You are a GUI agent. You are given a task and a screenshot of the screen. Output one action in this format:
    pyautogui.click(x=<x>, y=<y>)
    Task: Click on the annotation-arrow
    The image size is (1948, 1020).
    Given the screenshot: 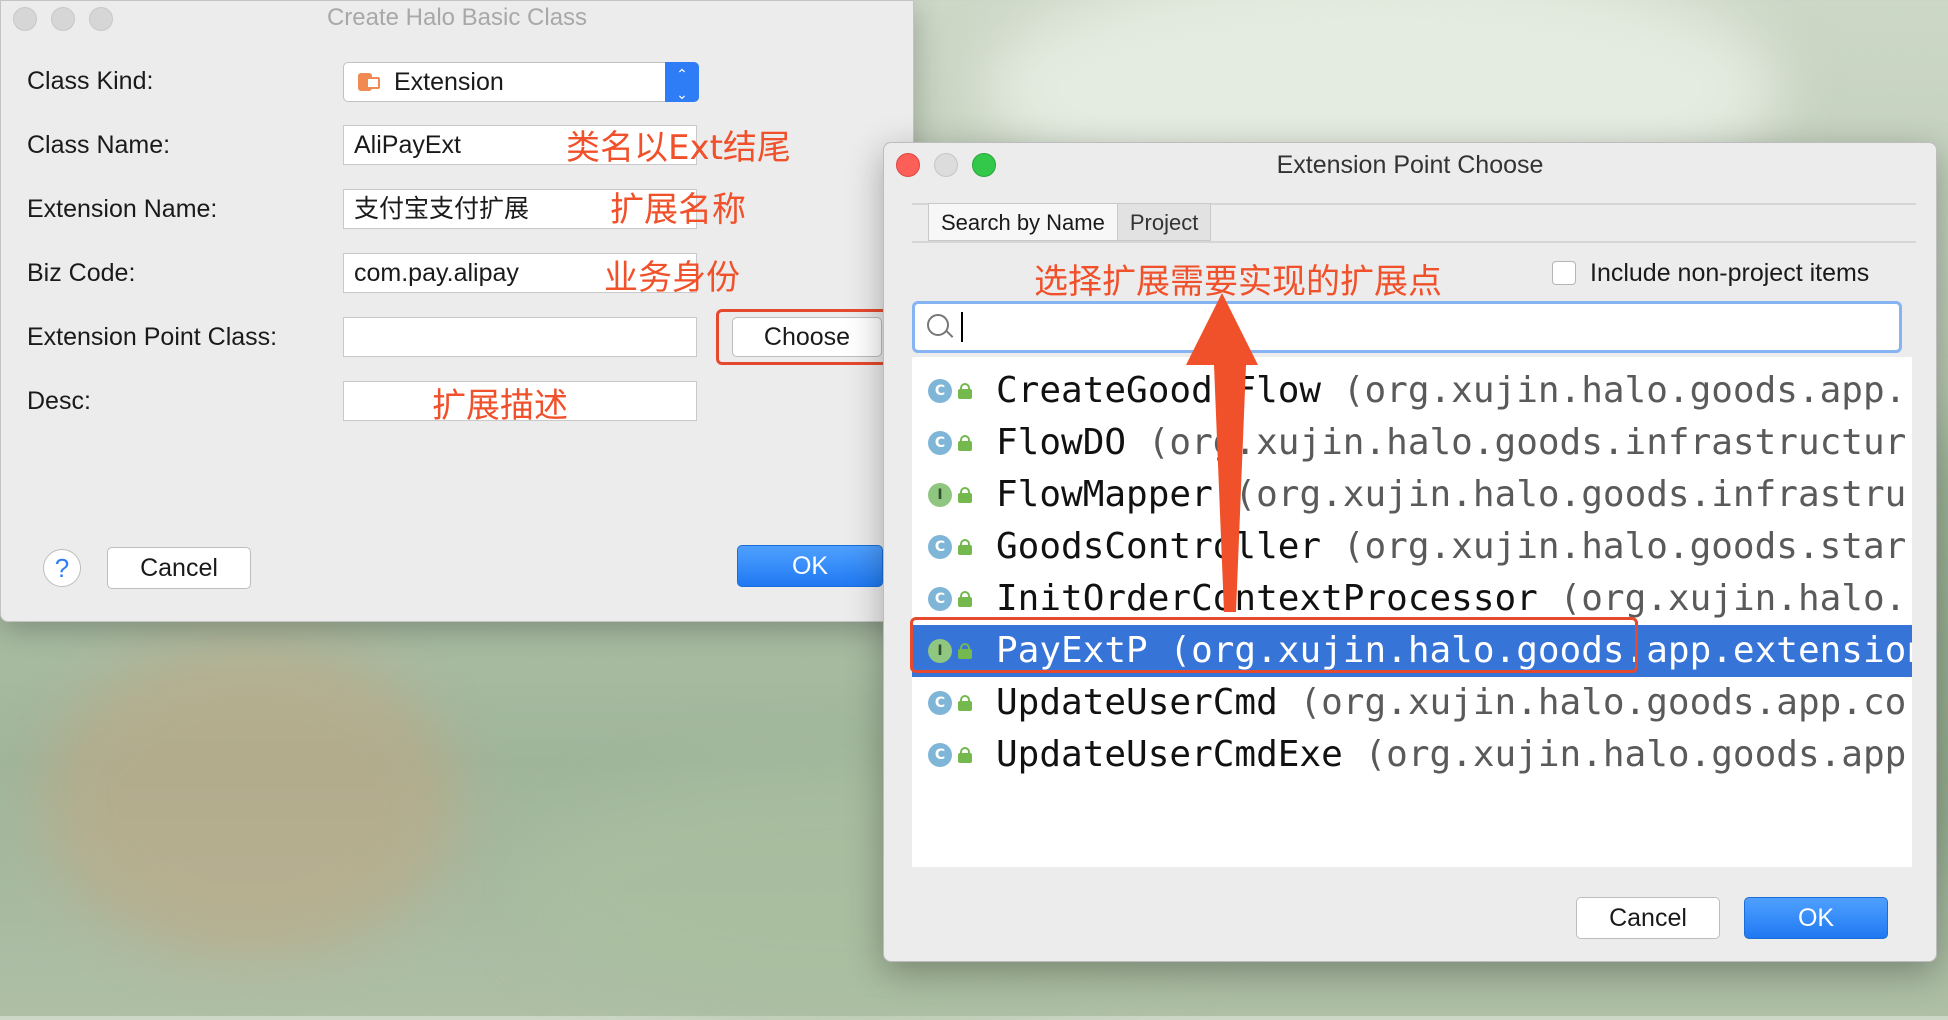 What is the action you would take?
    pyautogui.click(x=1222, y=452)
    